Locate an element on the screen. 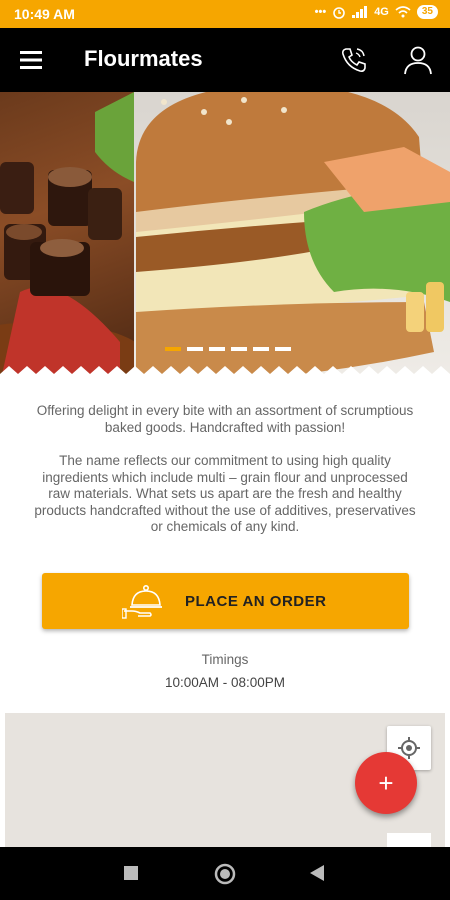 The height and width of the screenshot is (900, 450). timings-label: Timings is located at coordinates (225, 659).